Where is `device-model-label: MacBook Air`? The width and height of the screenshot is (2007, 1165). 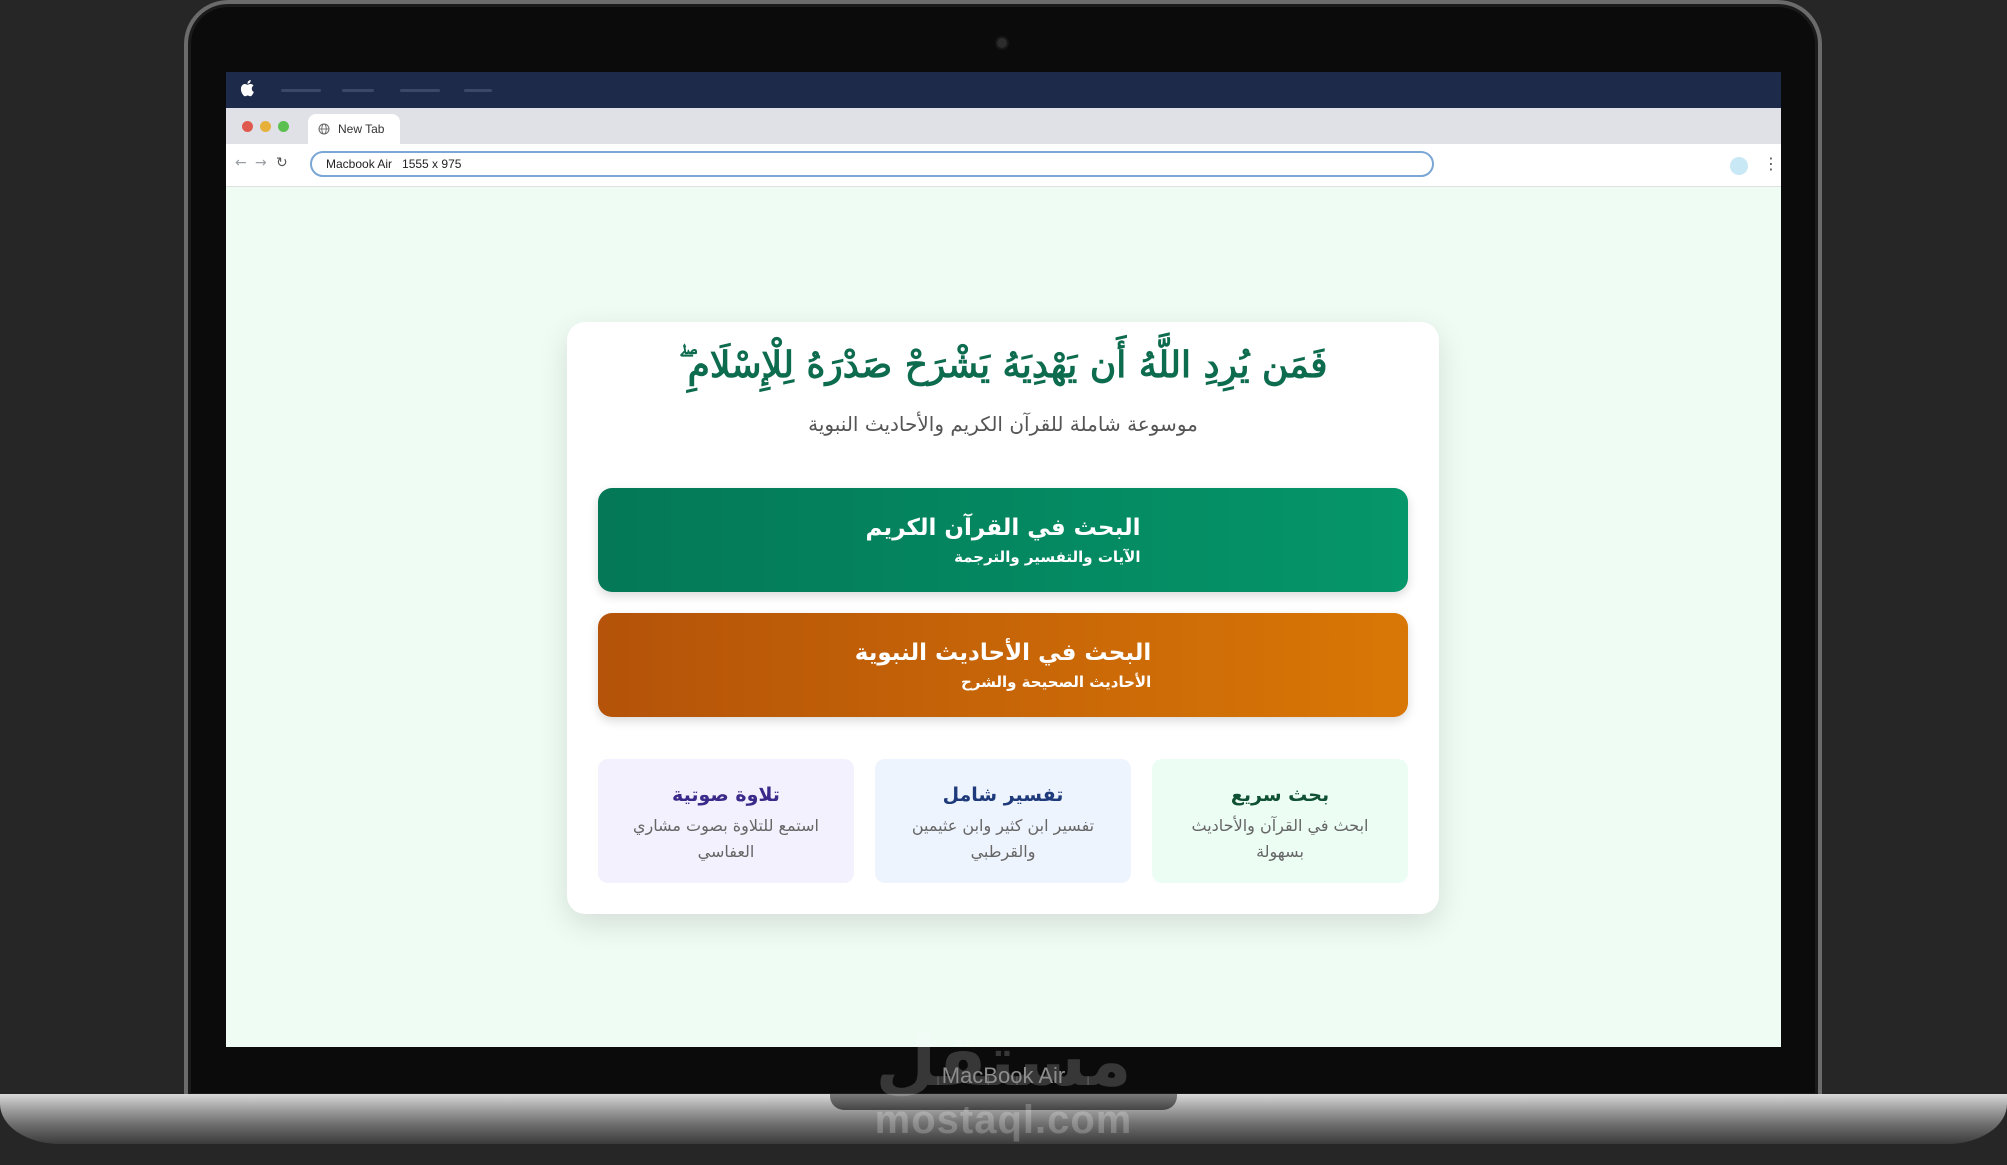
device-model-label: MacBook Air is located at coordinates (1003, 1075).